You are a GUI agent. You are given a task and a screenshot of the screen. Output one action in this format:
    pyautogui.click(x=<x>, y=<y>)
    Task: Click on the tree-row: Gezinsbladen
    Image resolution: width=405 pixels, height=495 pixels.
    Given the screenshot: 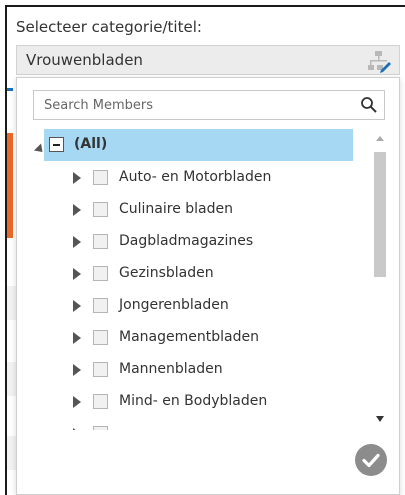 What is the action you would take?
    pyautogui.click(x=204, y=274)
    